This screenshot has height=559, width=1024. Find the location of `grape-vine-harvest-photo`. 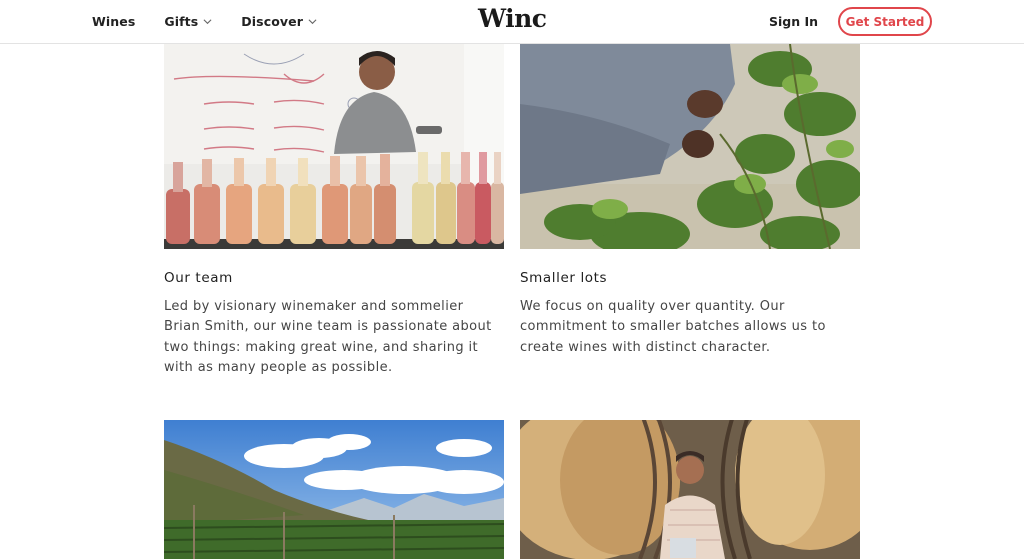

grape-vine-harvest-photo is located at coordinates (690, 146).